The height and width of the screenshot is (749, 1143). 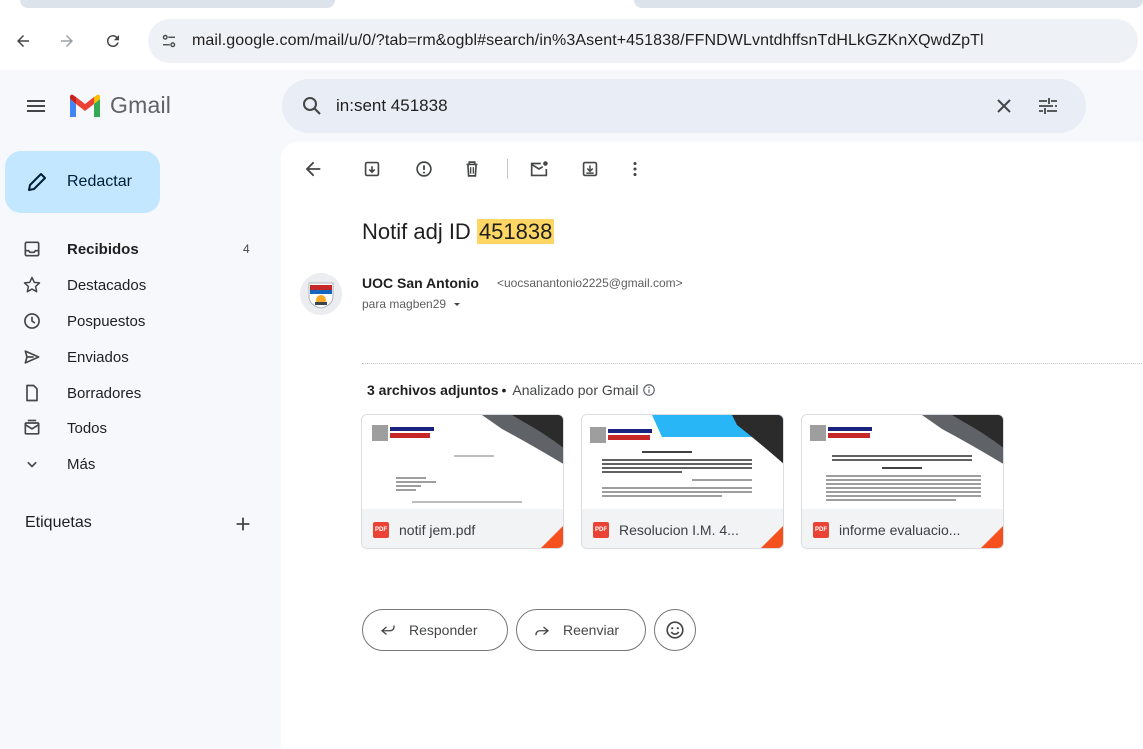 I want to click on sidebar-item-todos: Todos, so click(x=135, y=428).